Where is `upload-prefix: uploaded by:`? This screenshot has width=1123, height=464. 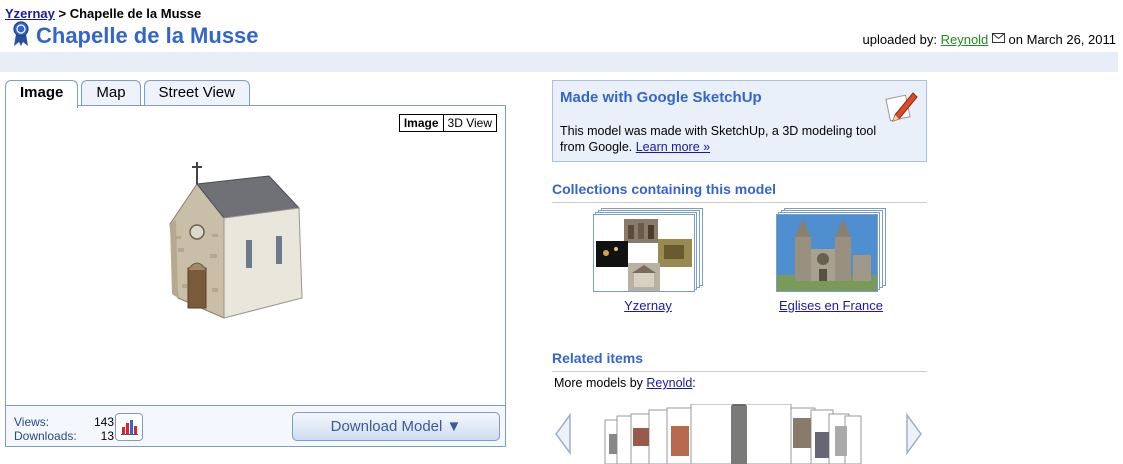
upload-prefix: uploaded by: is located at coordinates (901, 39).